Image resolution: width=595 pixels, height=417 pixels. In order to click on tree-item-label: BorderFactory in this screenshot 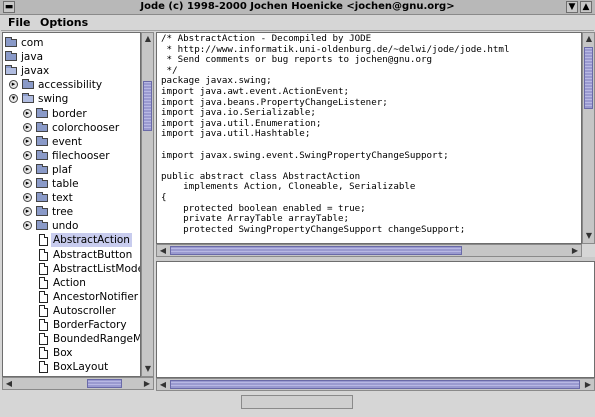, I will do `click(90, 325)`.